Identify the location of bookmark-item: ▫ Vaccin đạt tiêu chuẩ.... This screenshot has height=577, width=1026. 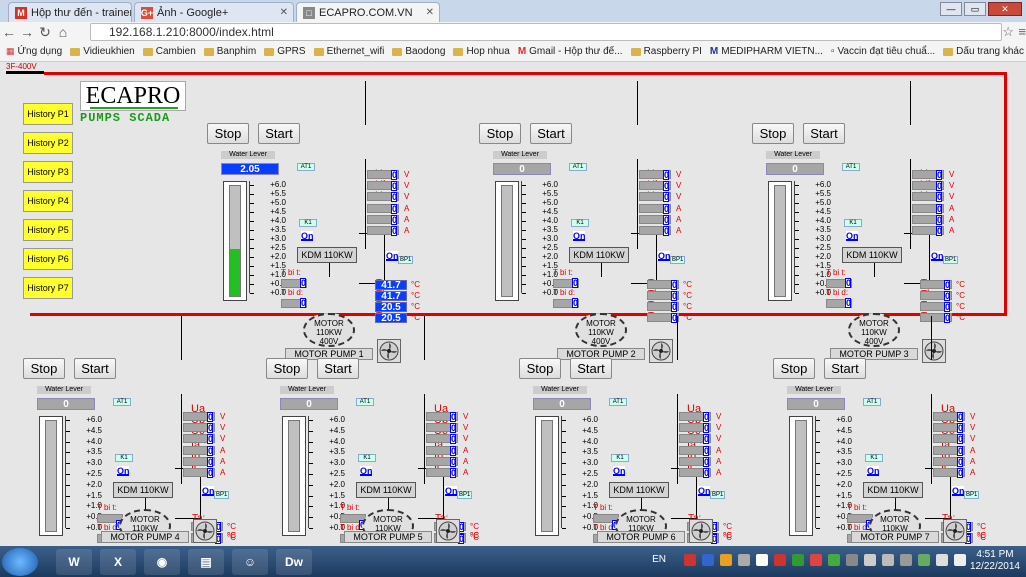
(883, 51).